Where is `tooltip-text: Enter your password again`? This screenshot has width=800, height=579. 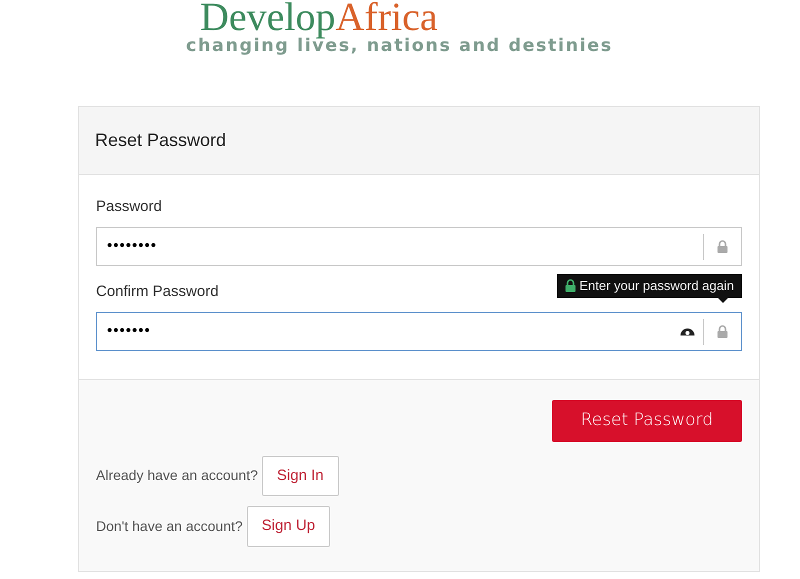
tooltip-text: Enter your password again is located at coordinates (656, 285).